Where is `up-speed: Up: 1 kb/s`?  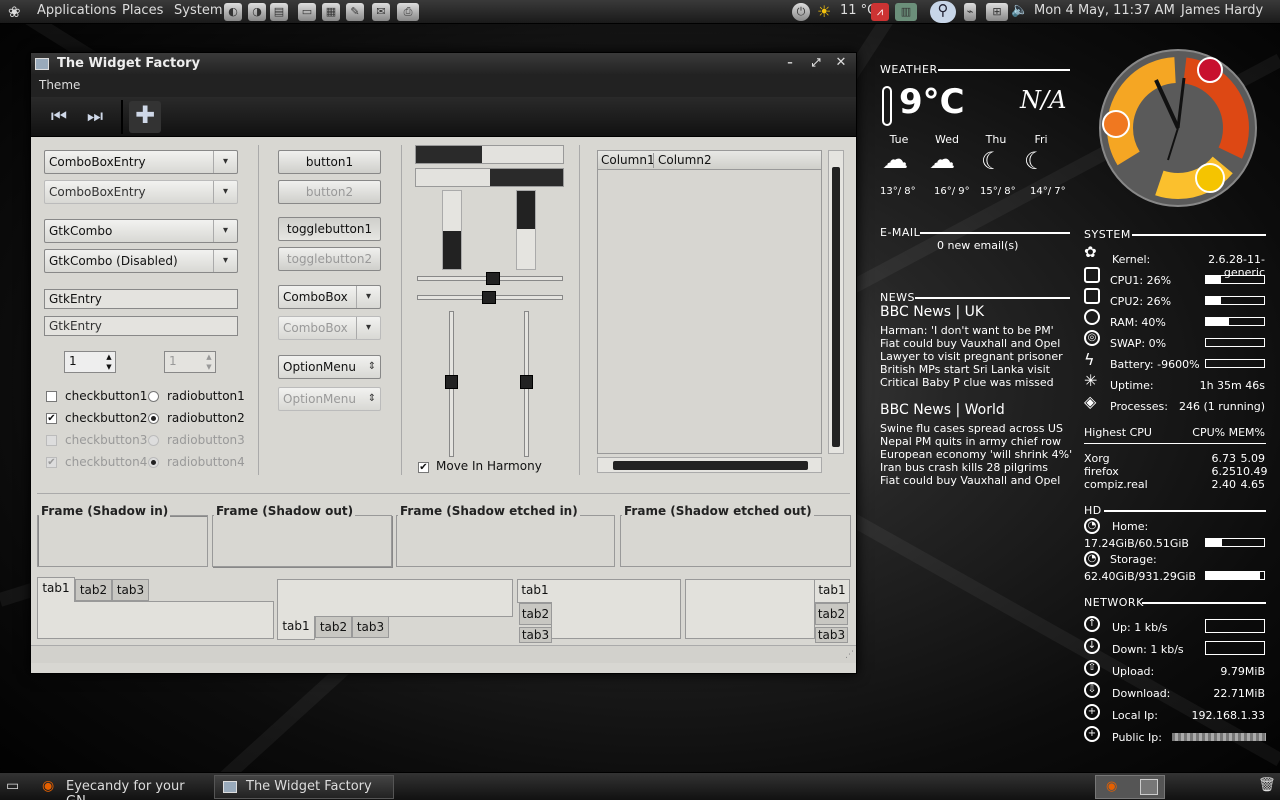 up-speed: Up: 1 kb/s is located at coordinates (1140, 627).